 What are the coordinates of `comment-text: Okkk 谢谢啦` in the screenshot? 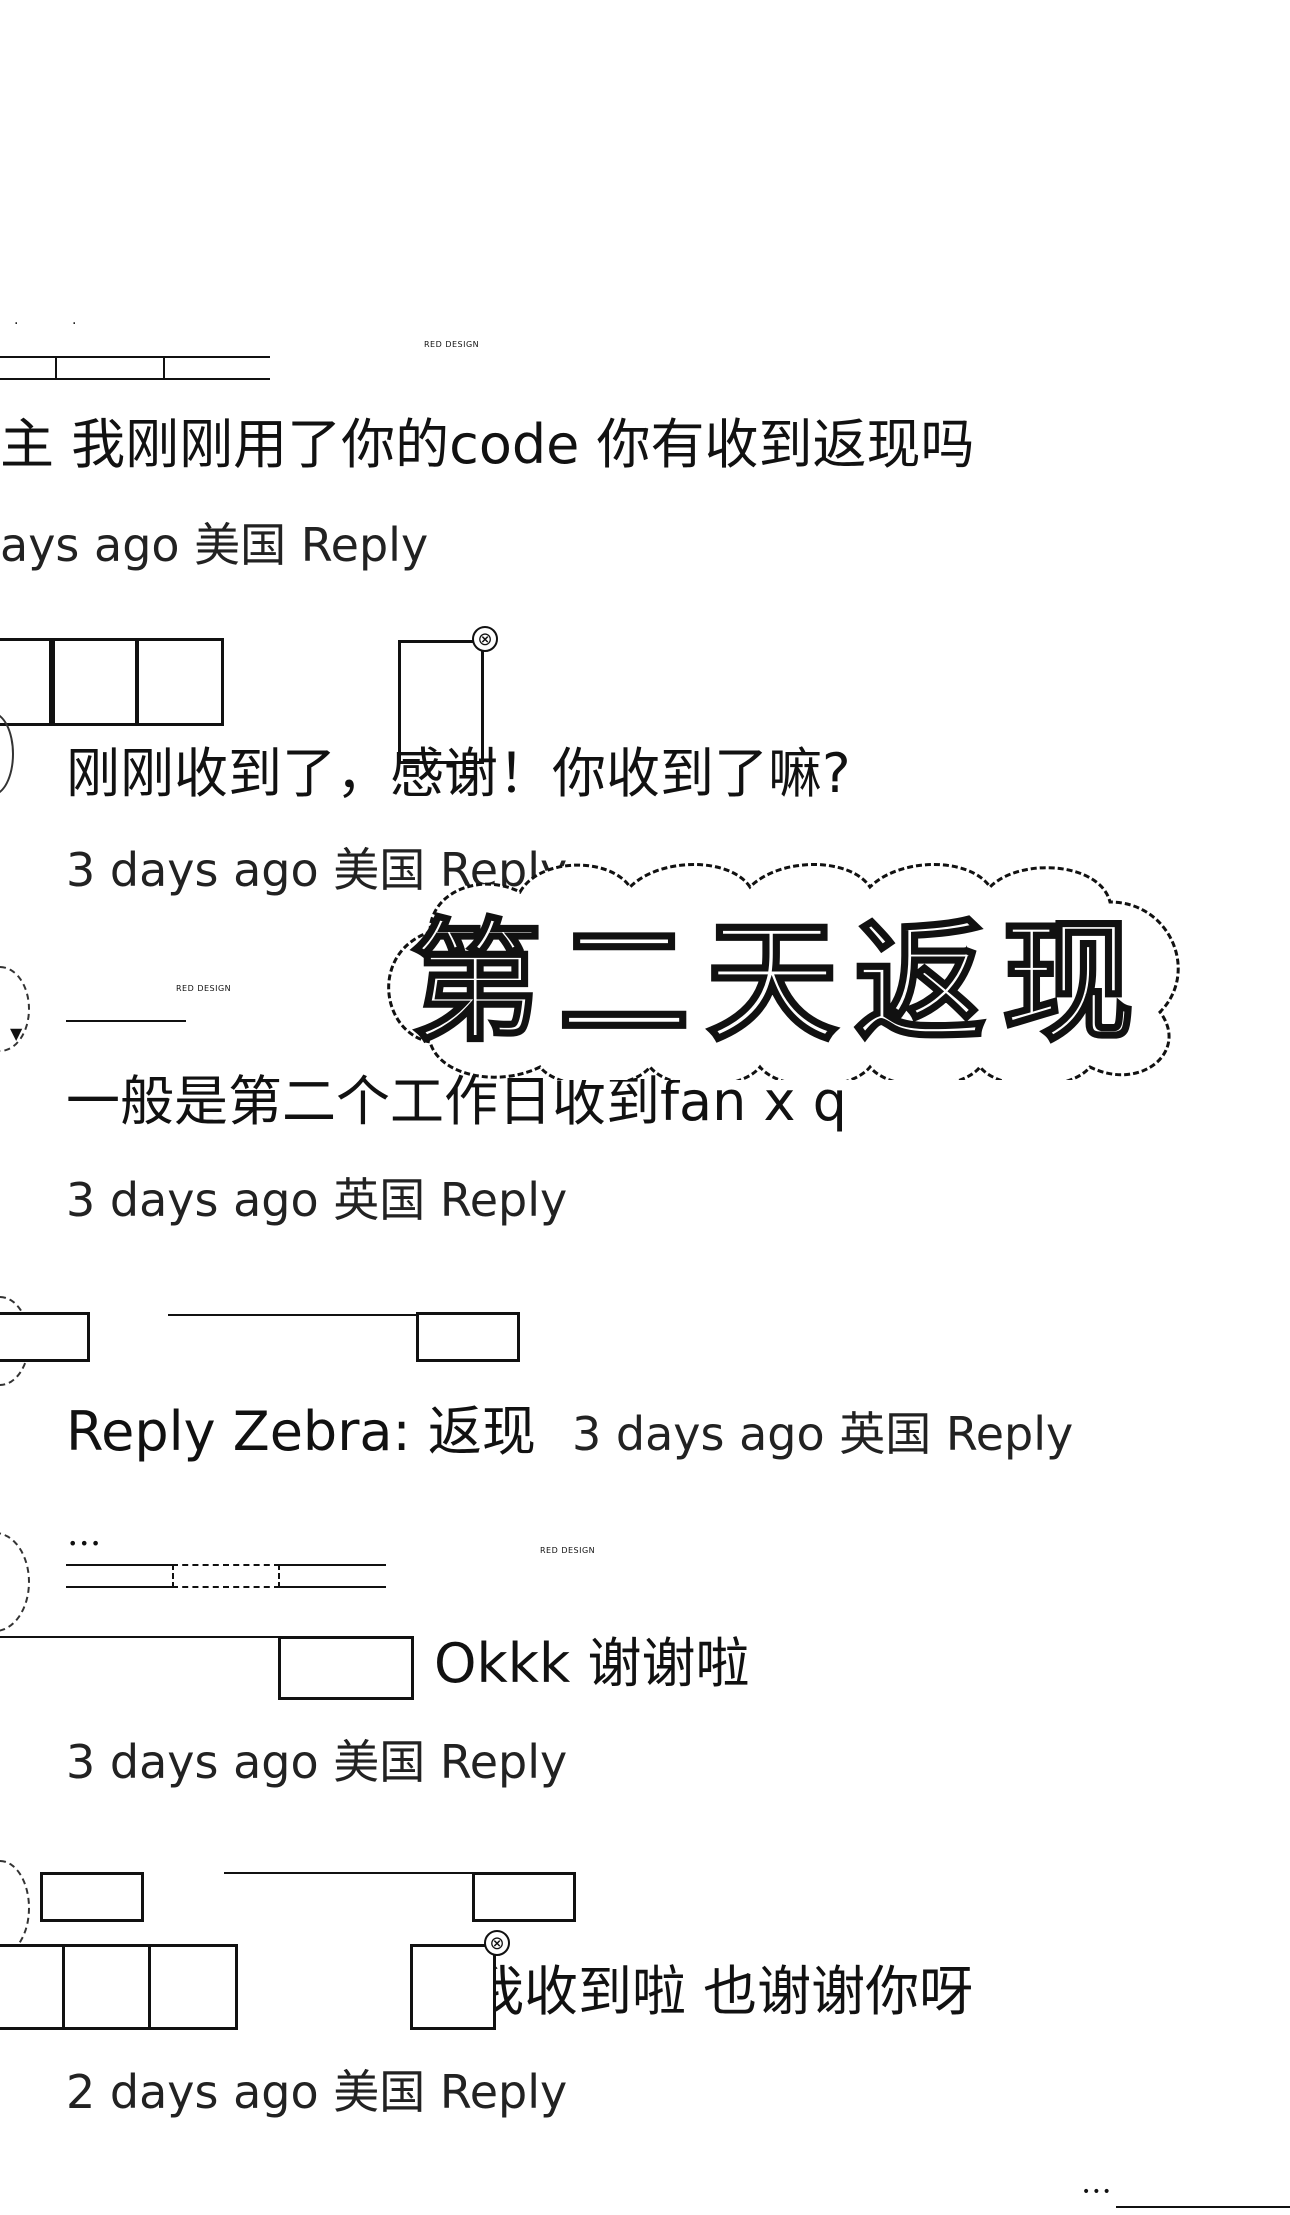 It's located at (592, 1663).